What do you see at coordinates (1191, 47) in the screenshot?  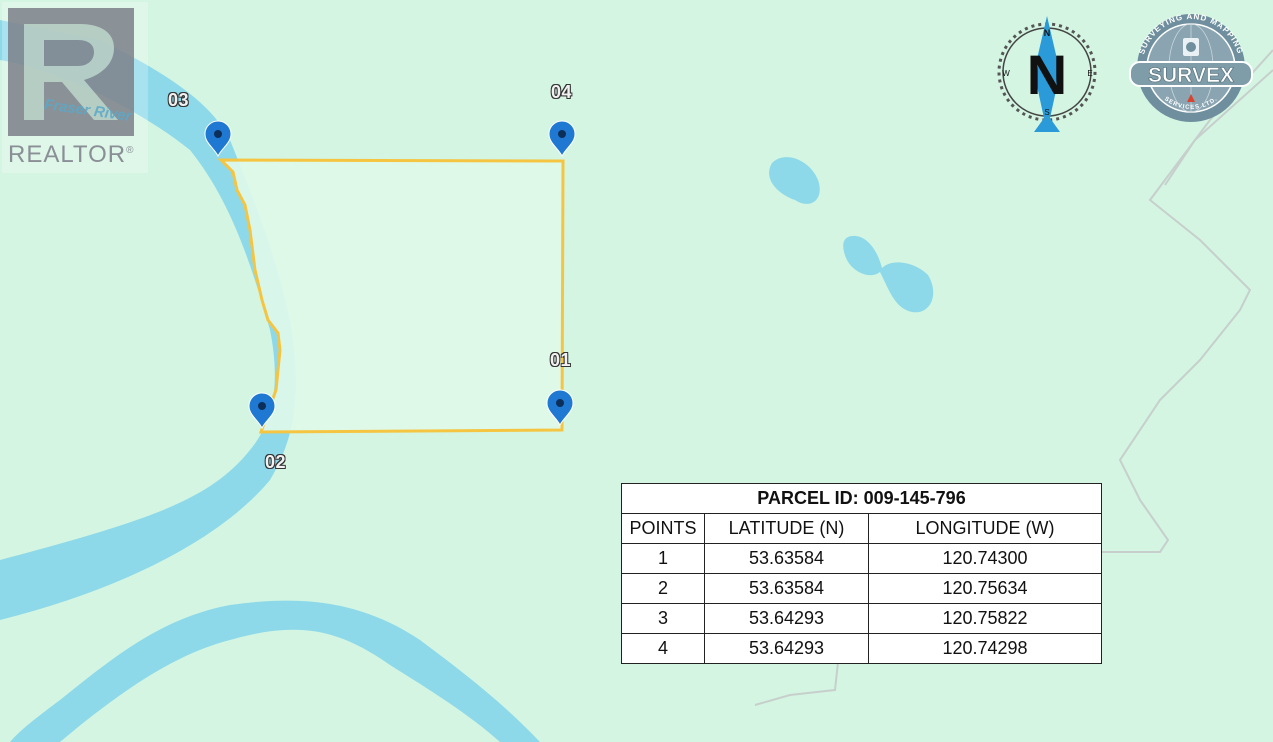 I see `surveyor-instrument-icon` at bounding box center [1191, 47].